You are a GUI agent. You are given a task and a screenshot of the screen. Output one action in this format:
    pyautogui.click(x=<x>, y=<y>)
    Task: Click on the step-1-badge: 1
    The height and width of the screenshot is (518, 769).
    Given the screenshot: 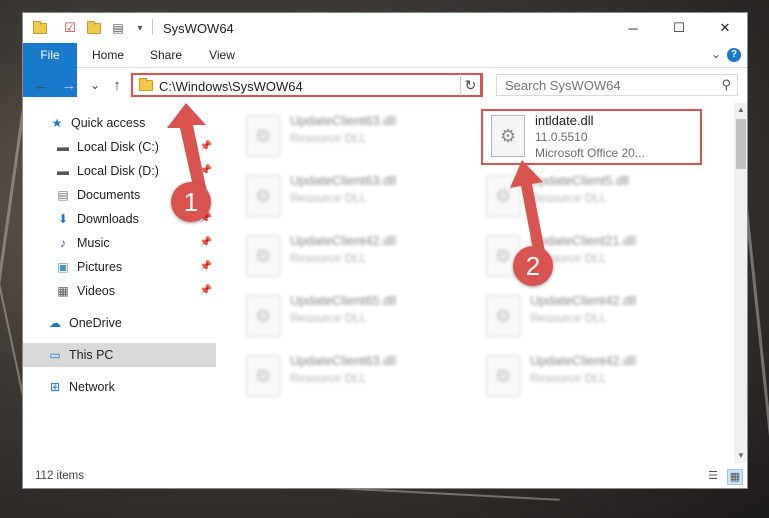 What is the action you would take?
    pyautogui.click(x=191, y=202)
    